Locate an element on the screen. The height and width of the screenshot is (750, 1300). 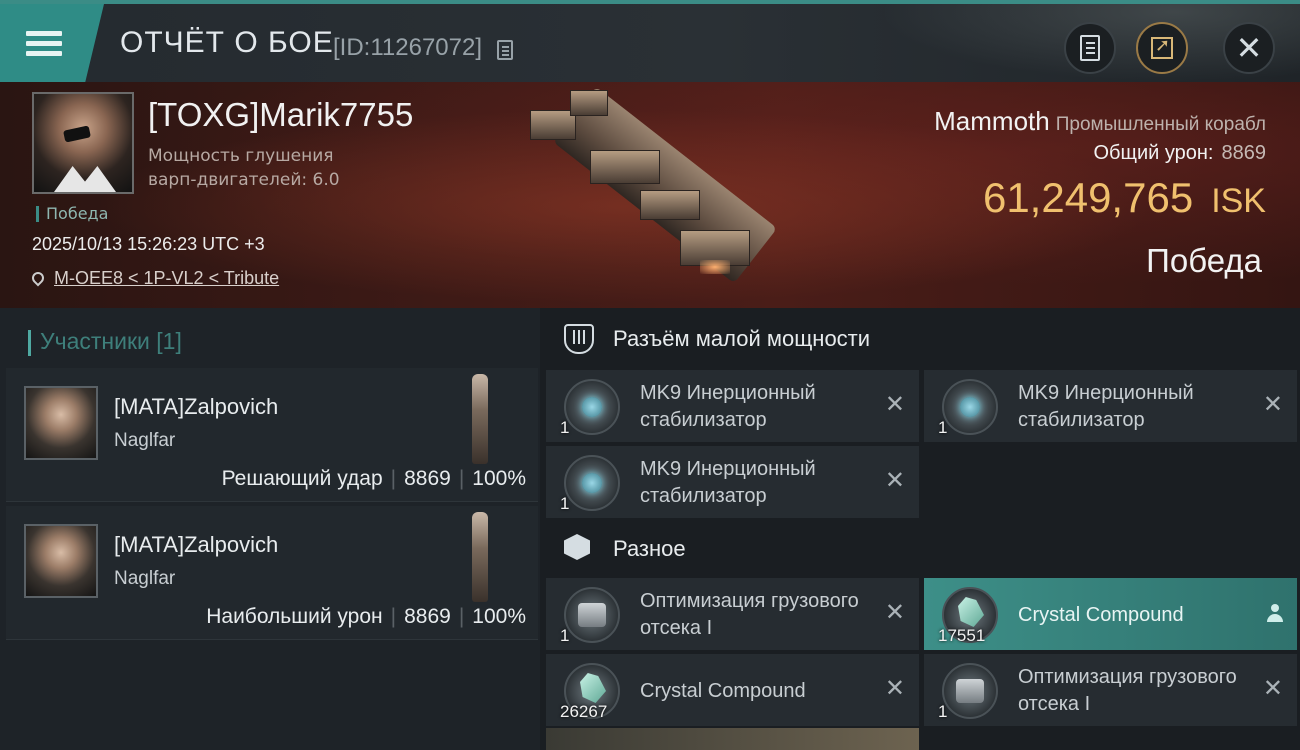
module-item-dropped: 17551 Crystal Compound is located at coordinates (1110, 614).